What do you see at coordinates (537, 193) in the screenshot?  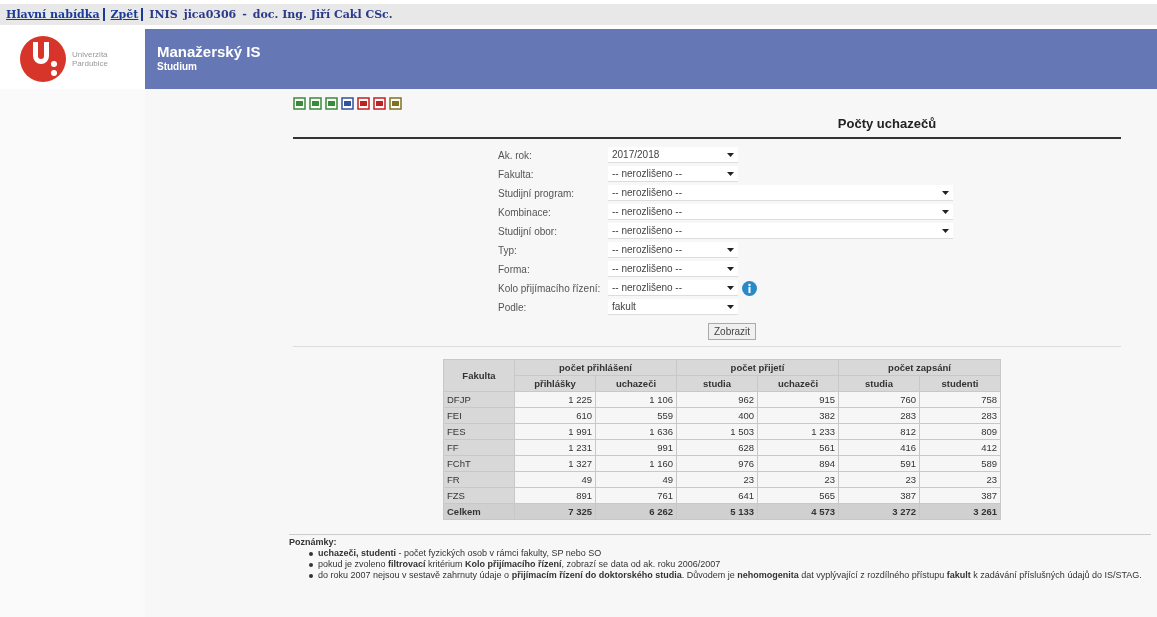 I see `filter-label: Studijní program:` at bounding box center [537, 193].